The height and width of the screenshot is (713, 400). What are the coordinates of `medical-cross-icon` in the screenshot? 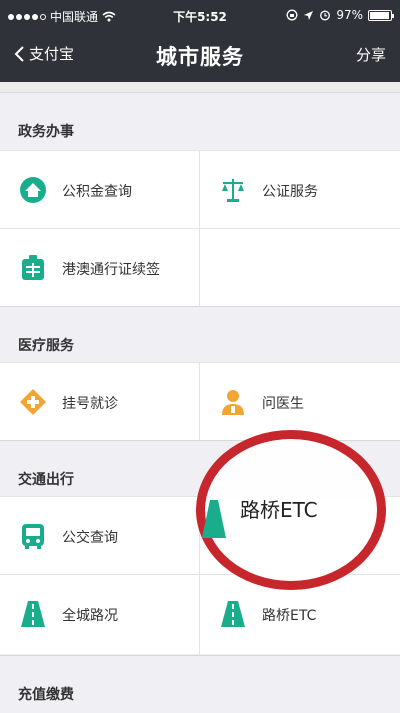 It's located at (33, 402).